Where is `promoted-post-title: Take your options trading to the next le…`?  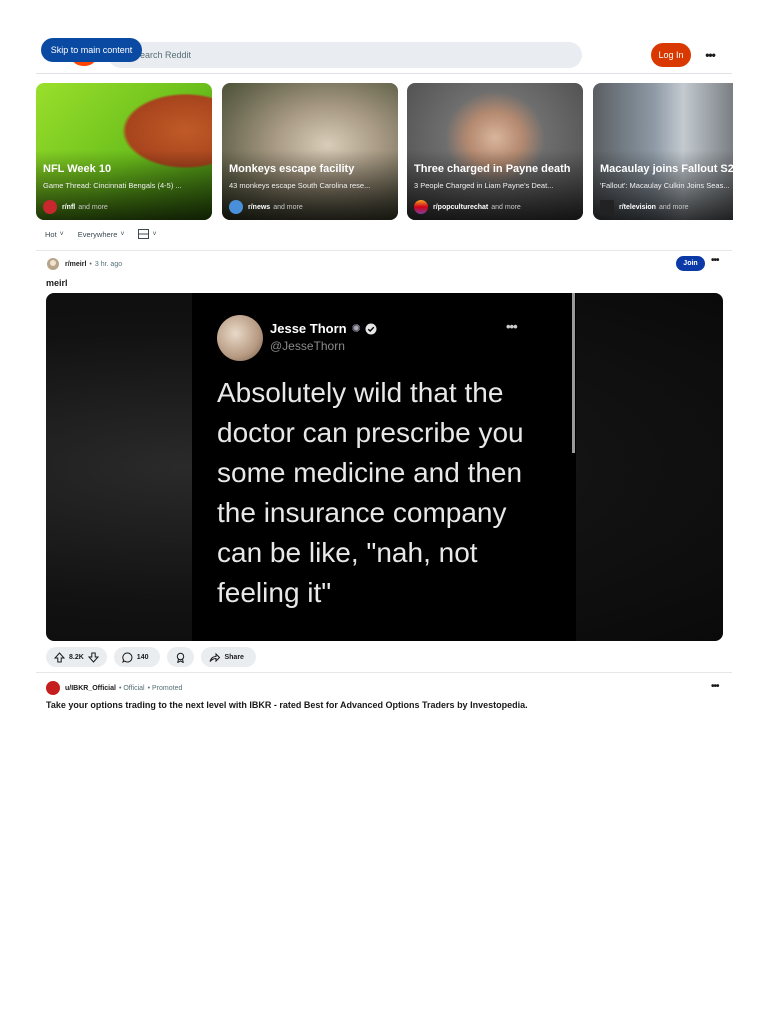 promoted-post-title: Take your options trading to the next le… is located at coordinates (287, 705).